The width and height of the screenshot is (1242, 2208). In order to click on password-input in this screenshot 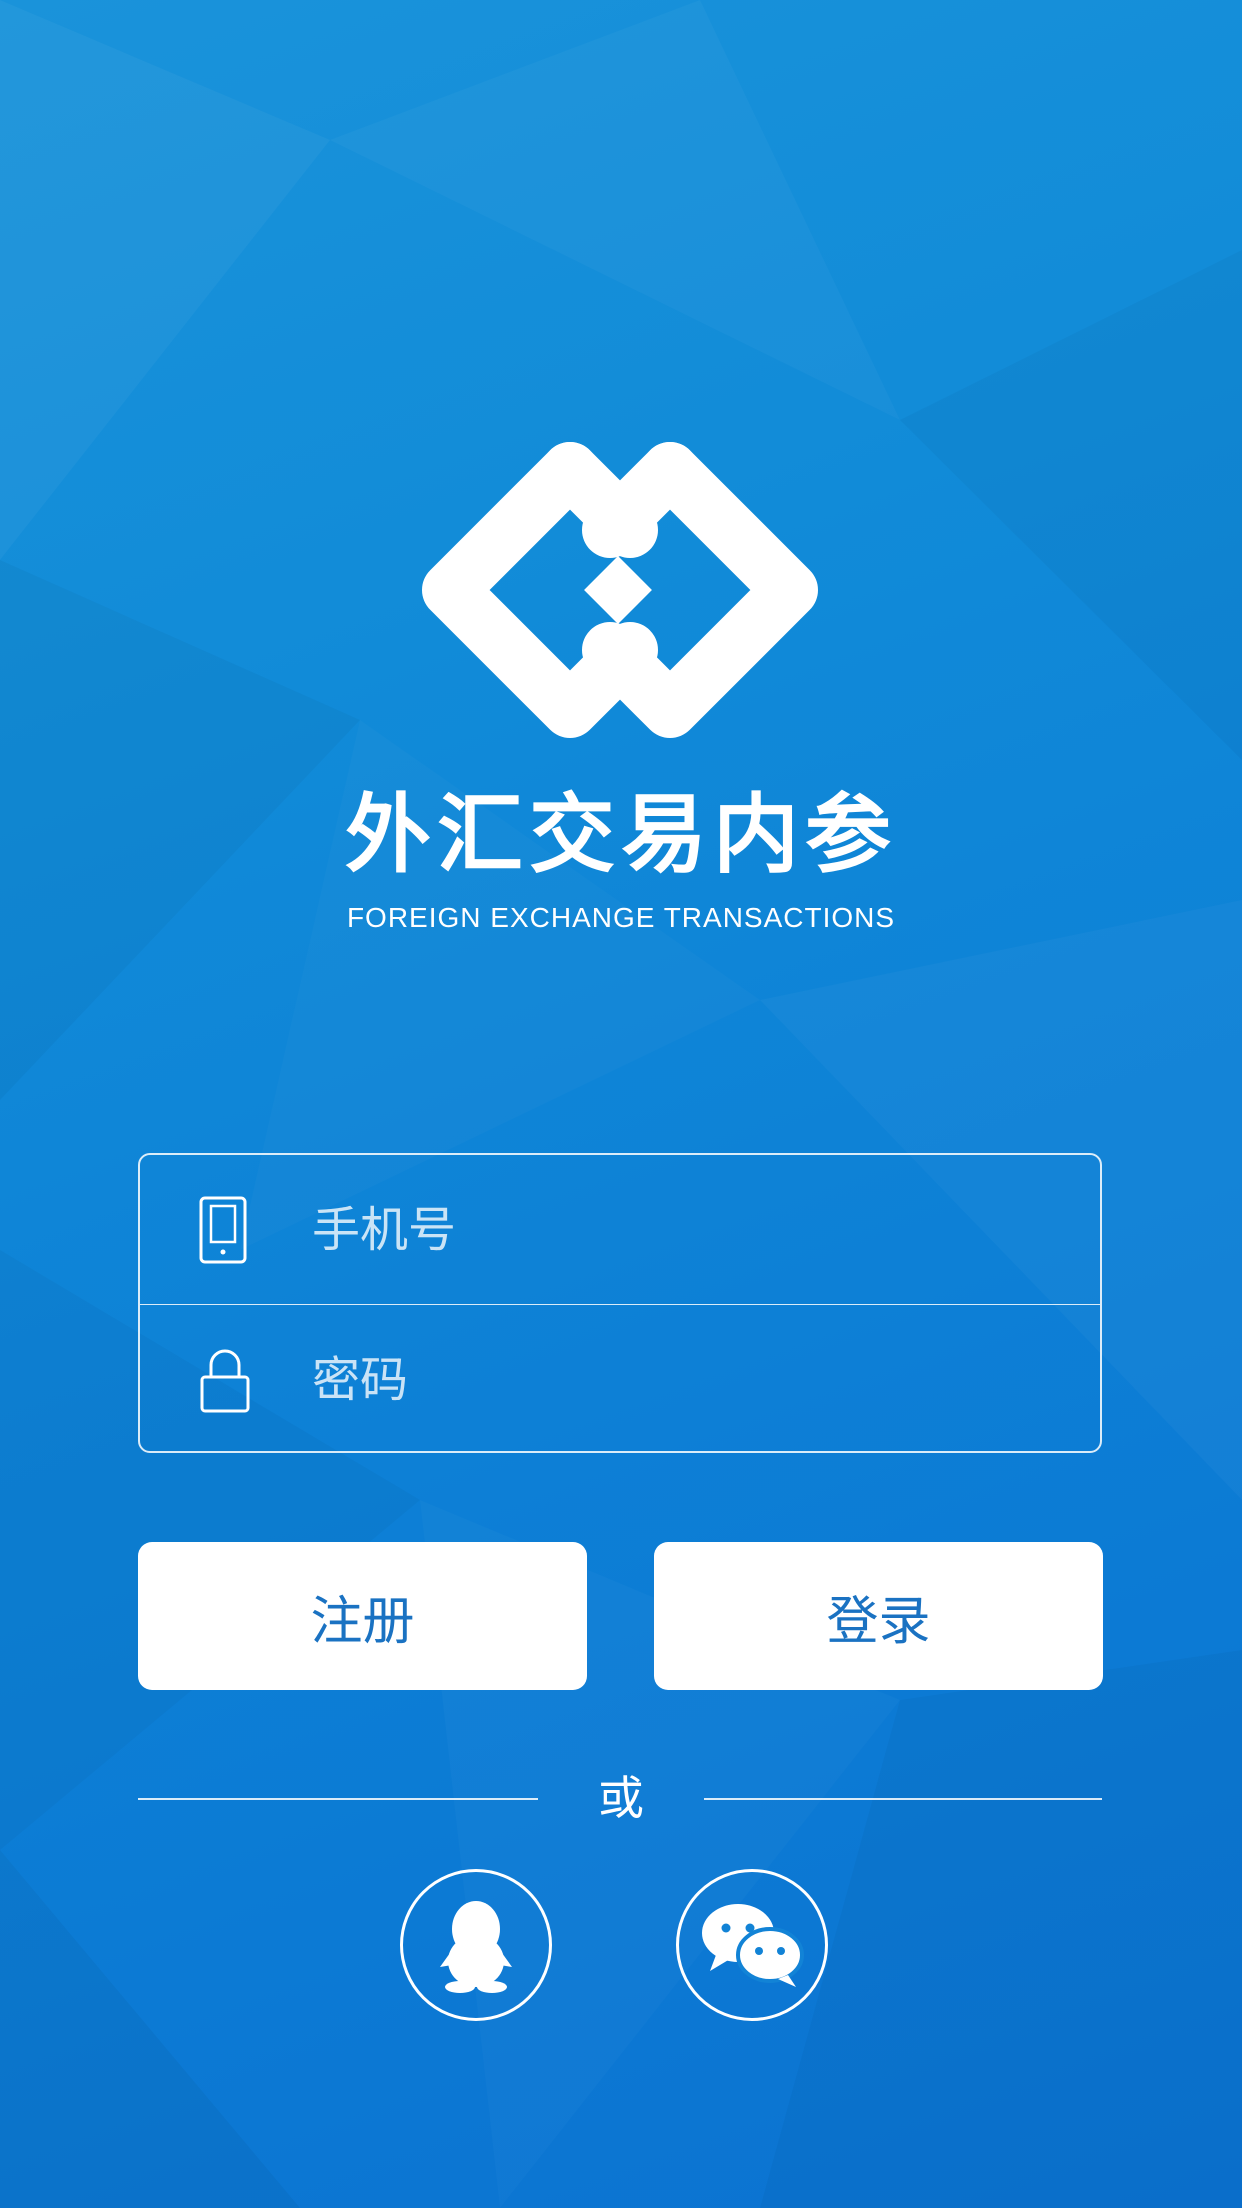, I will do `click(682, 1379)`.